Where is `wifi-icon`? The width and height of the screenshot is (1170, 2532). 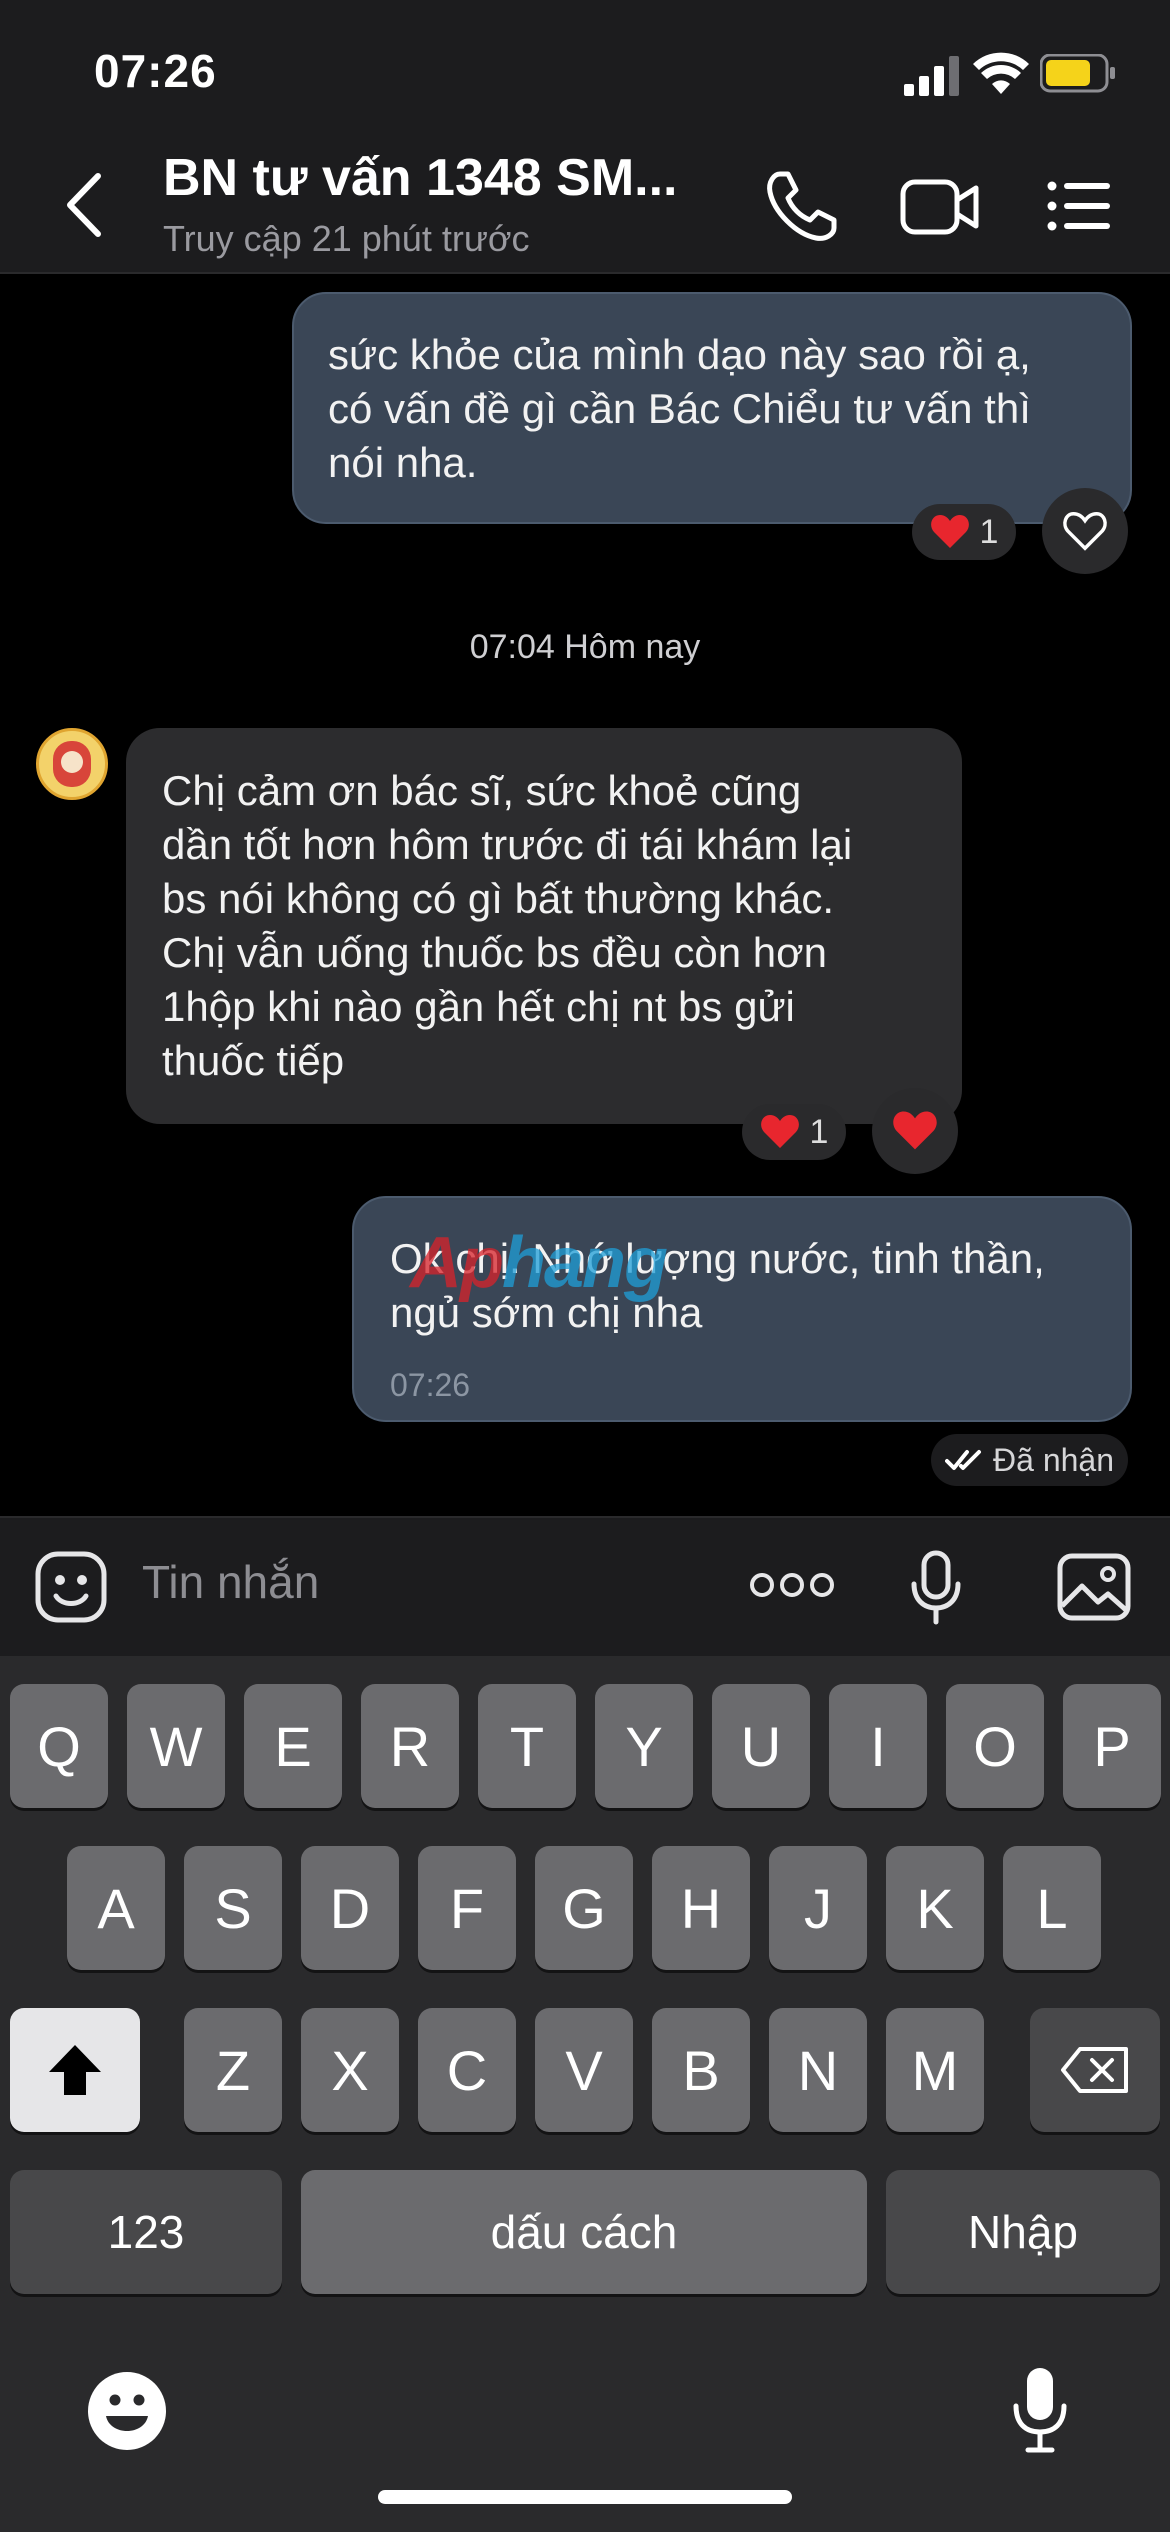
wifi-icon is located at coordinates (1001, 73).